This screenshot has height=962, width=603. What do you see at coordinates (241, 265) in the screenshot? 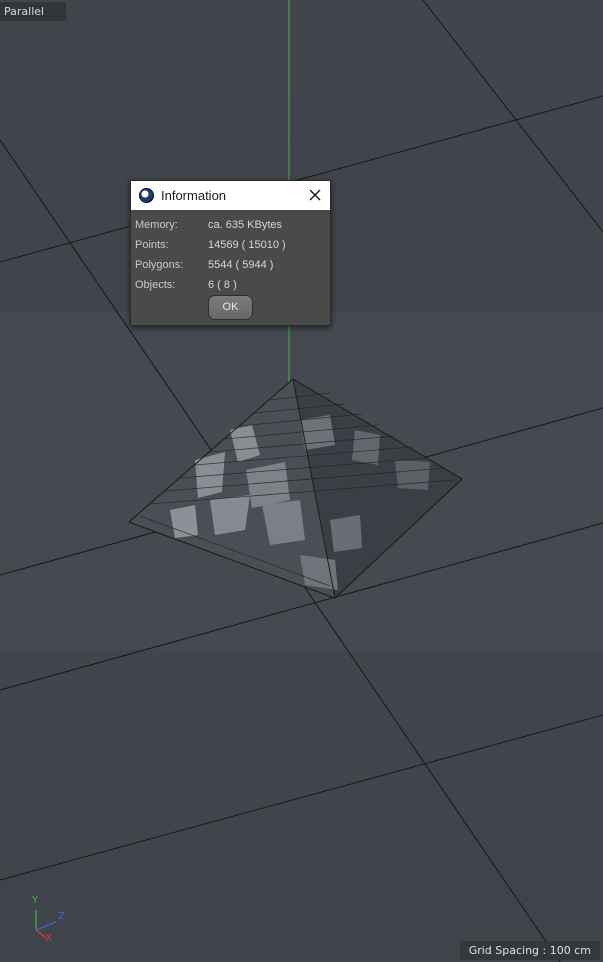
I see `info-value: 5544 ( 5944 )` at bounding box center [241, 265].